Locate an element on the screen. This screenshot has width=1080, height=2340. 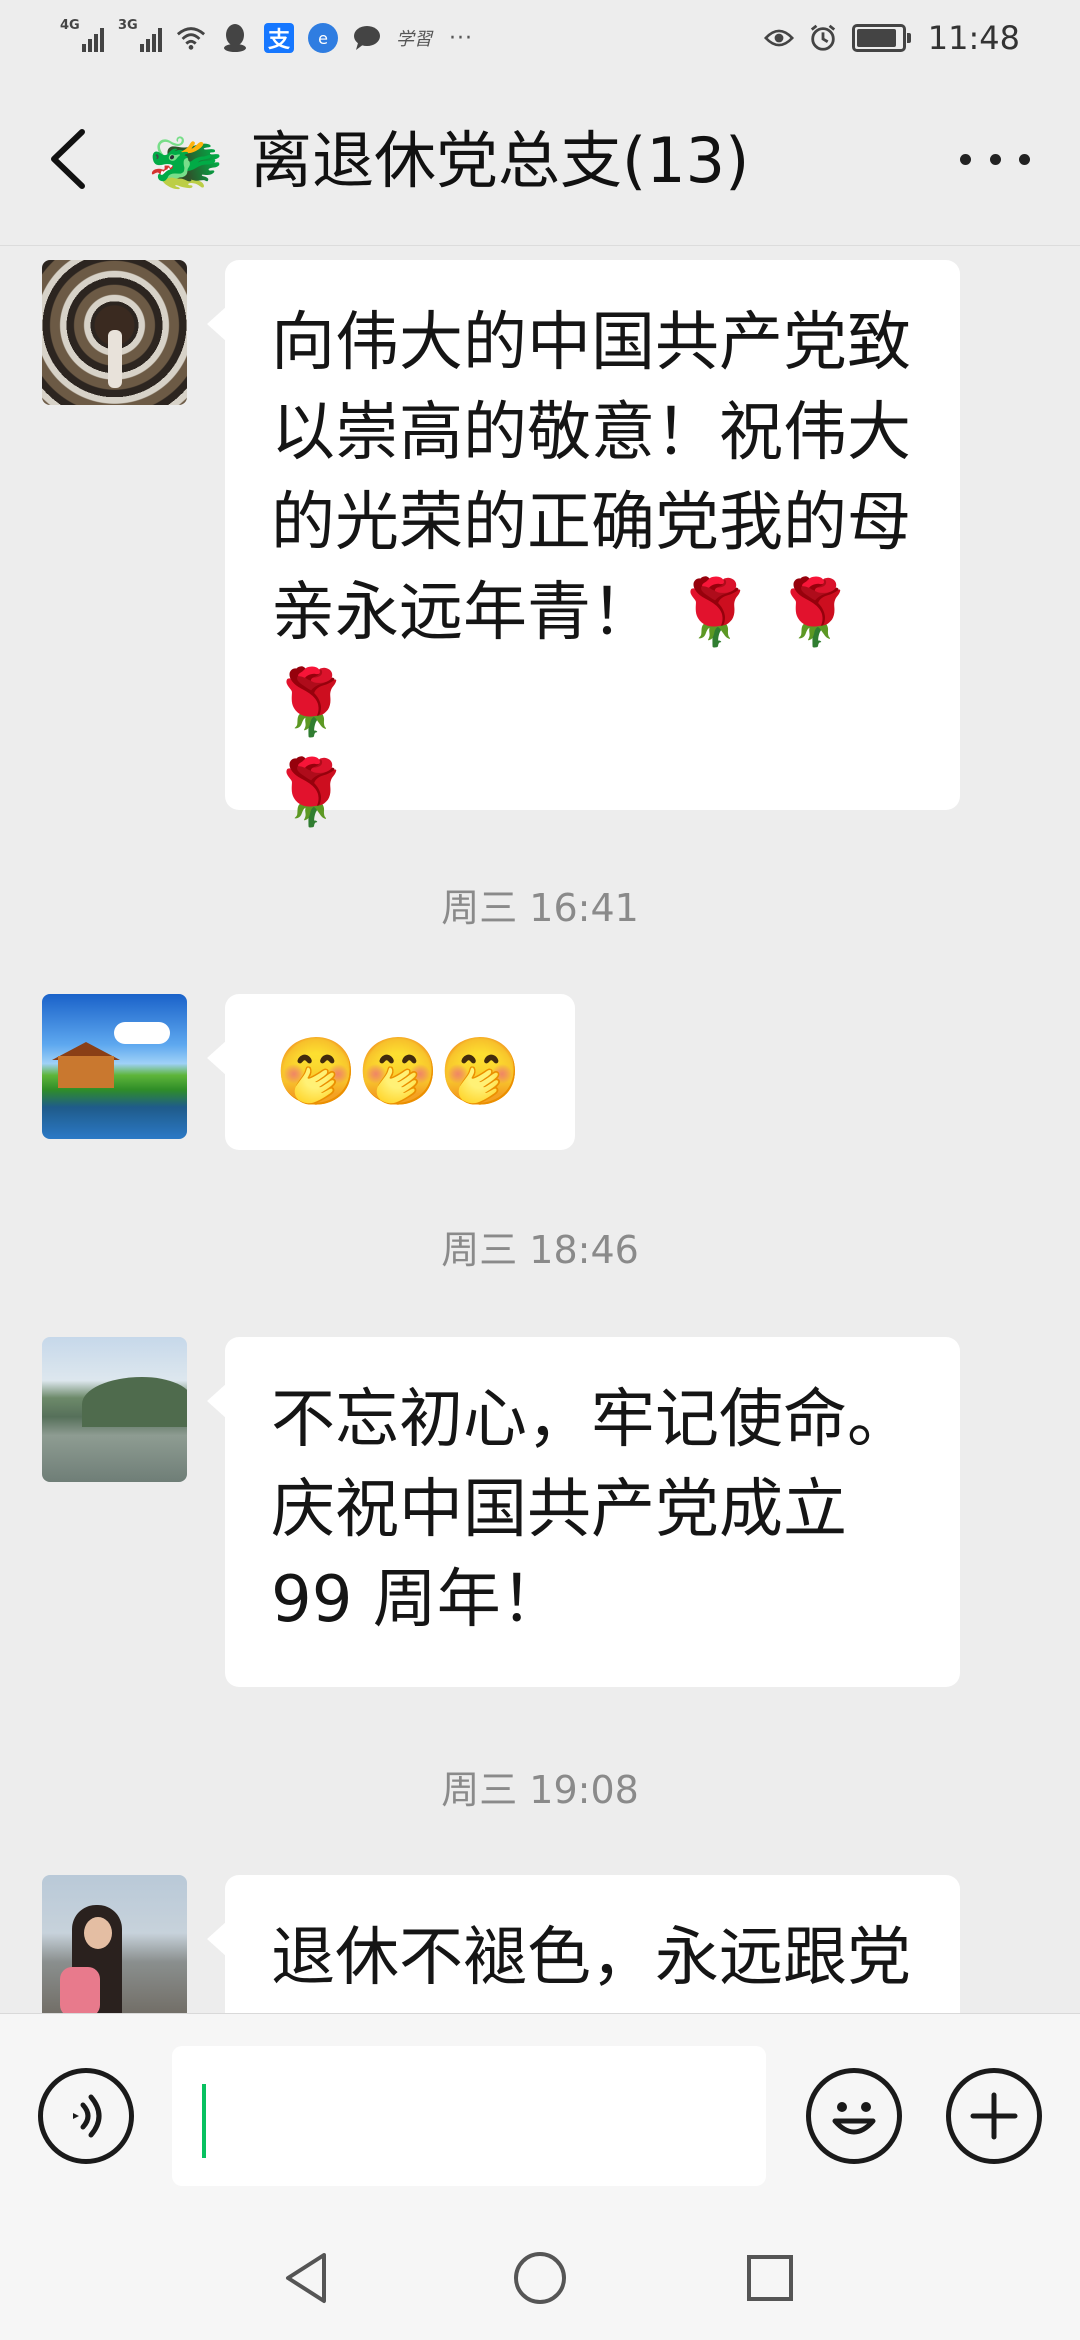
message-bubble: 🤭🤭🤭 is located at coordinates (391, 1072).